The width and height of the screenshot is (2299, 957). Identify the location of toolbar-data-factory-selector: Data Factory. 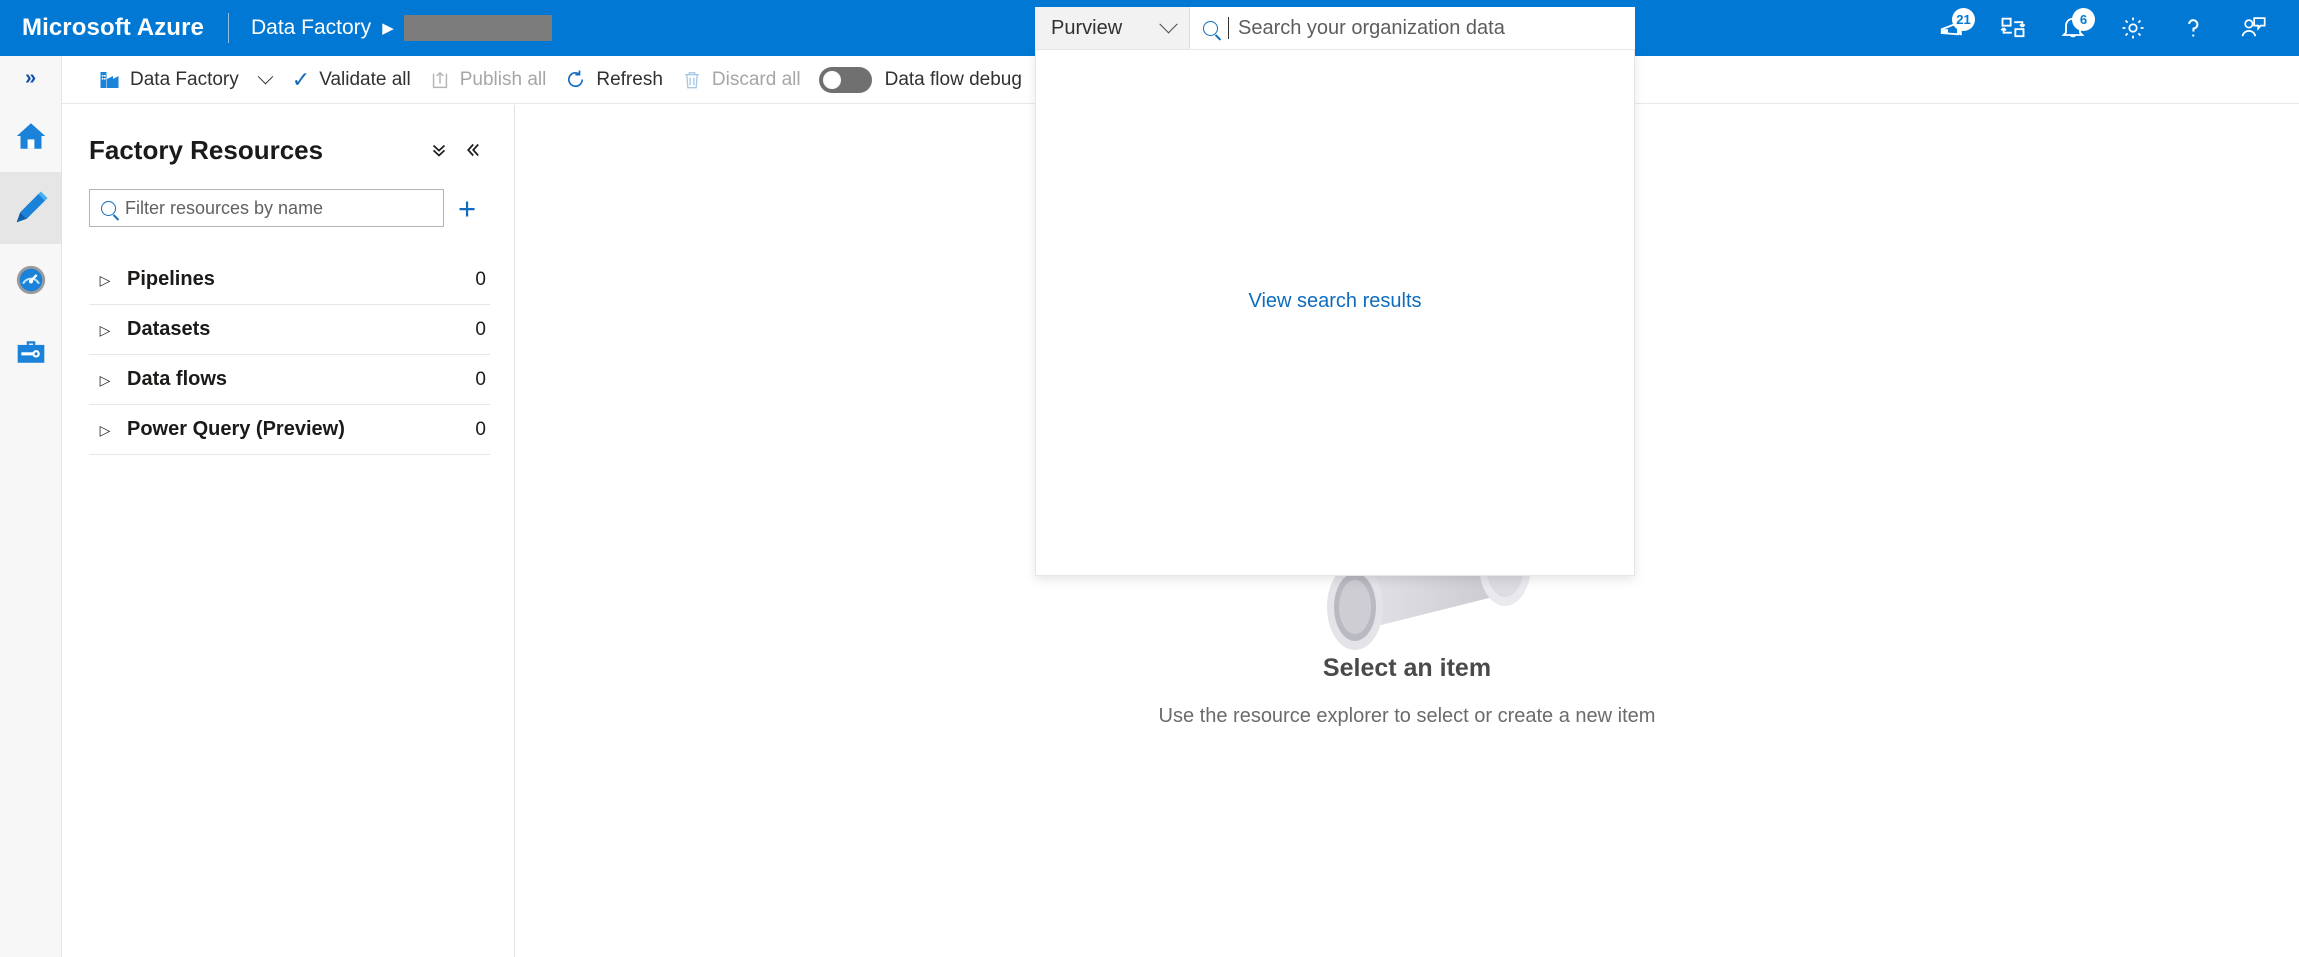
(168, 80).